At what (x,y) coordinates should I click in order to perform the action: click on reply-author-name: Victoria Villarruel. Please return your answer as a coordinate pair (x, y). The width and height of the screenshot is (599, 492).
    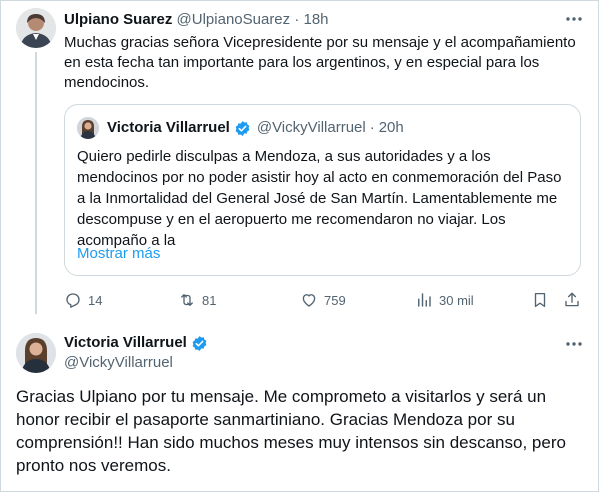
    Looking at the image, I should click on (125, 343).